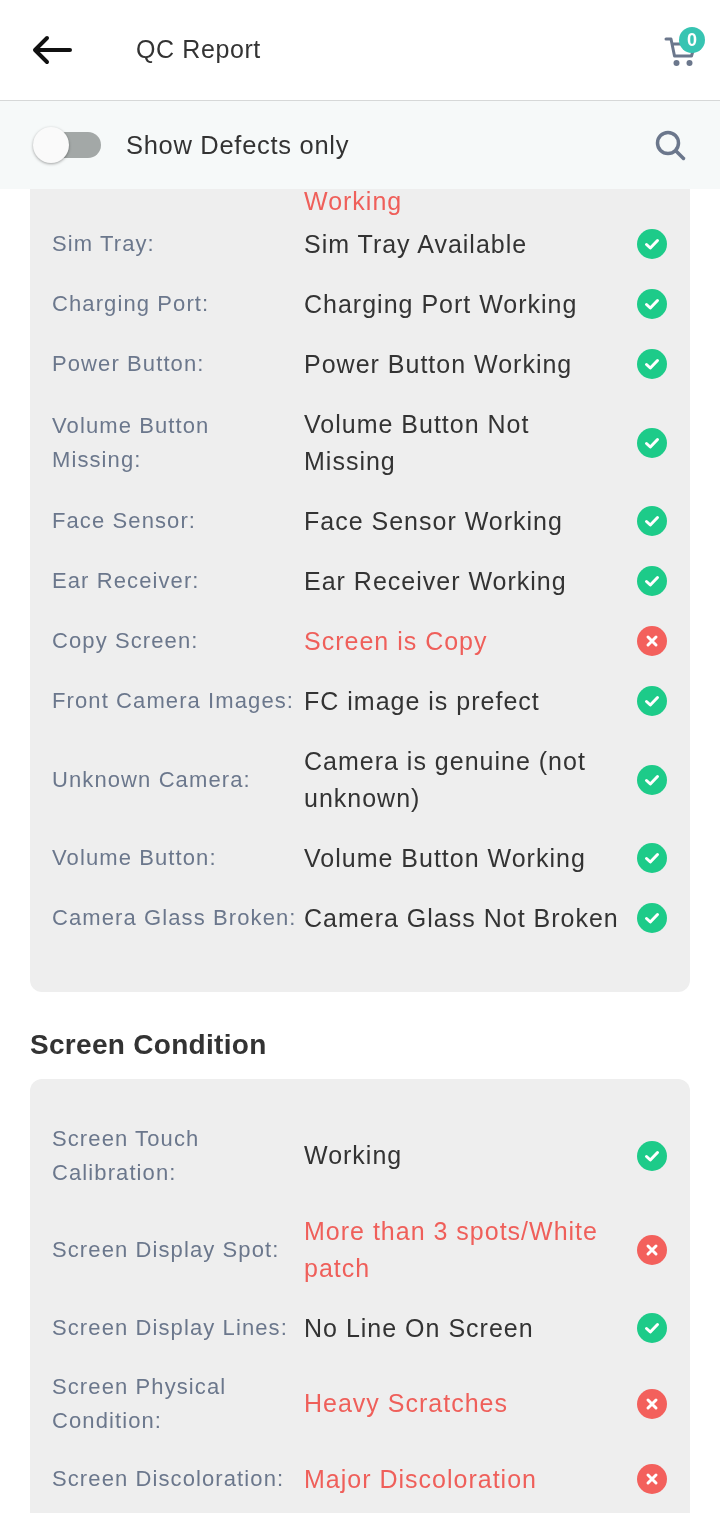  I want to click on check-label: Charging Port:, so click(131, 304).